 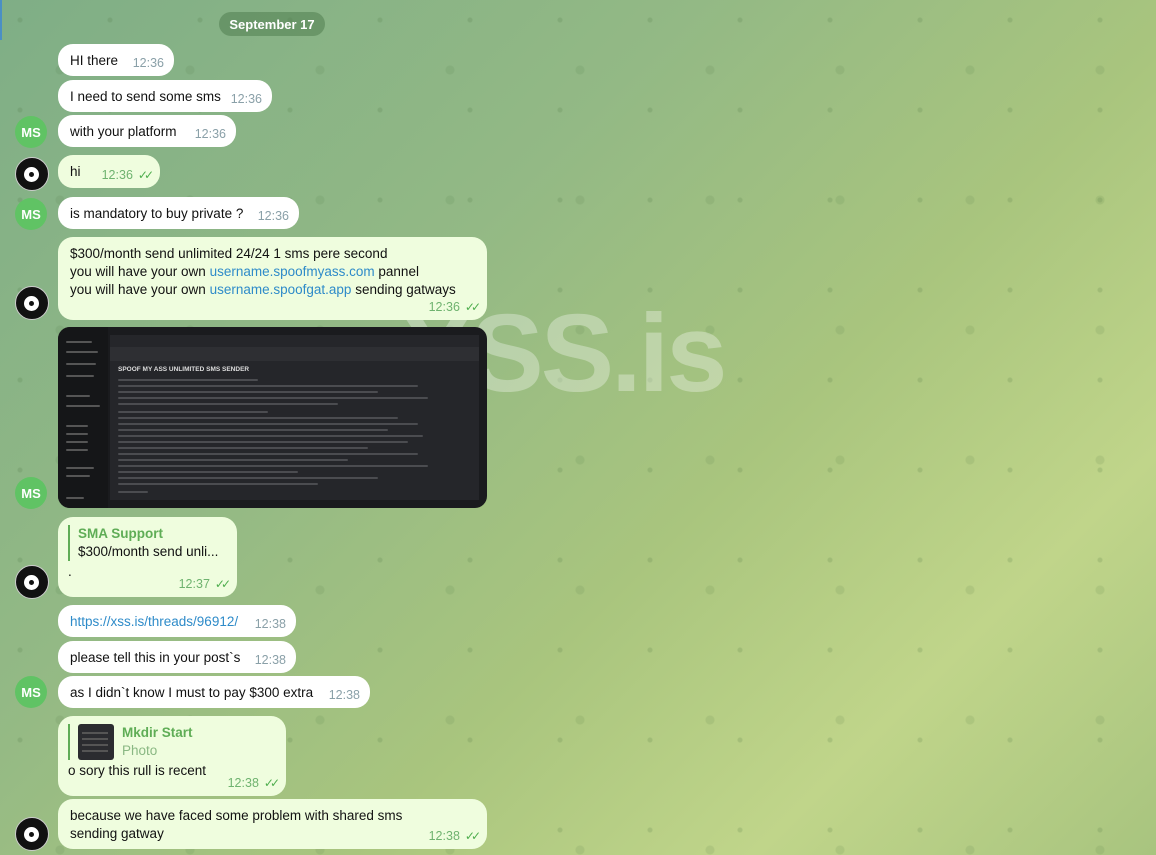 I want to click on message-bubble: please tell this in your post`s 12:38, so click(x=177, y=657).